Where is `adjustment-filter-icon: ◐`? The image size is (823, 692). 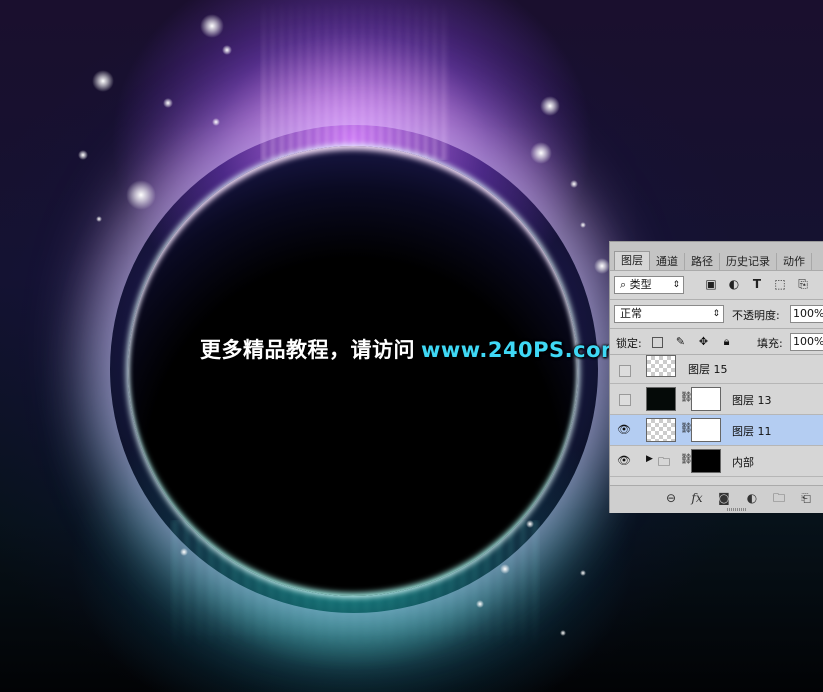
adjustment-filter-icon: ◐ is located at coordinates (734, 284).